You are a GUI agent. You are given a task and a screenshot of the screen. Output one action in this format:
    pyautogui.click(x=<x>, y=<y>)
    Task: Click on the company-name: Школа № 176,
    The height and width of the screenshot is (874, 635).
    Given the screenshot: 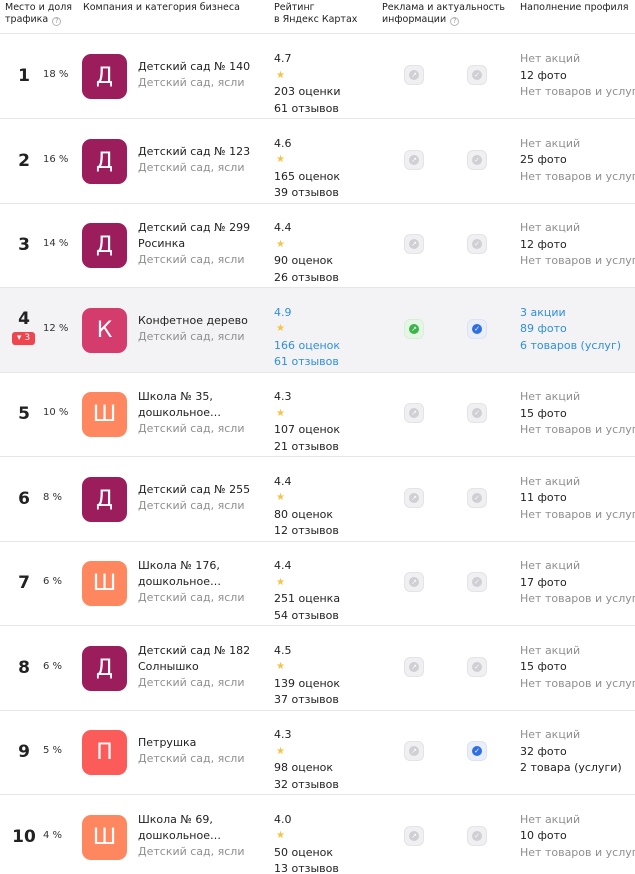 What is the action you would take?
    pyautogui.click(x=203, y=566)
    